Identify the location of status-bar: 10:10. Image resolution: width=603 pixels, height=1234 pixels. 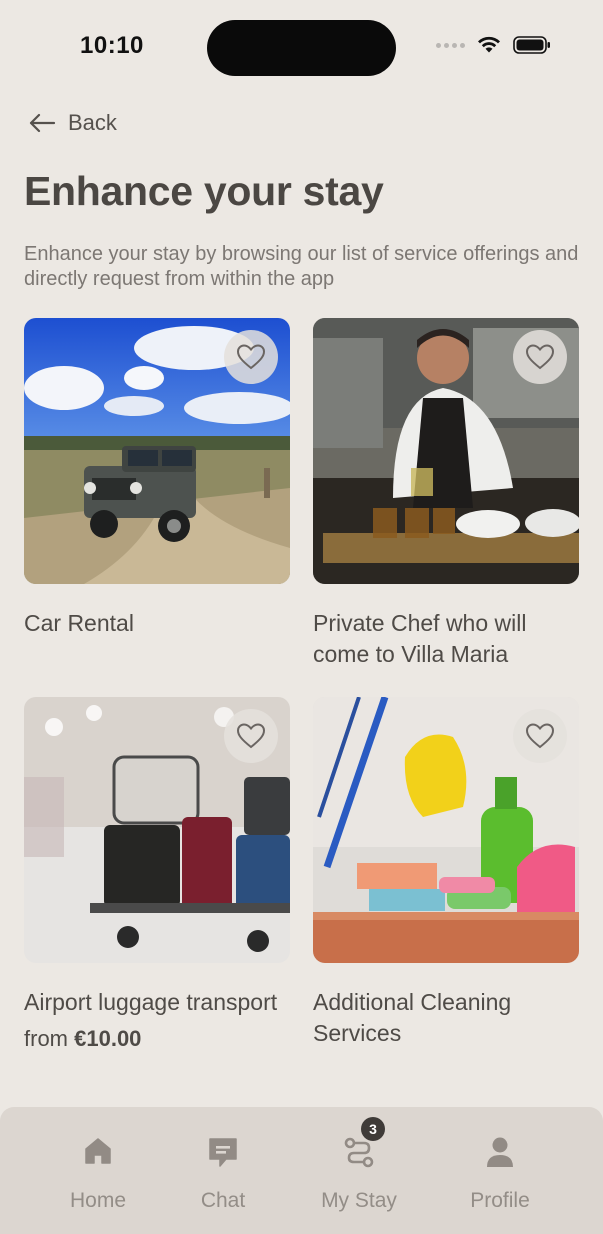
(301, 48).